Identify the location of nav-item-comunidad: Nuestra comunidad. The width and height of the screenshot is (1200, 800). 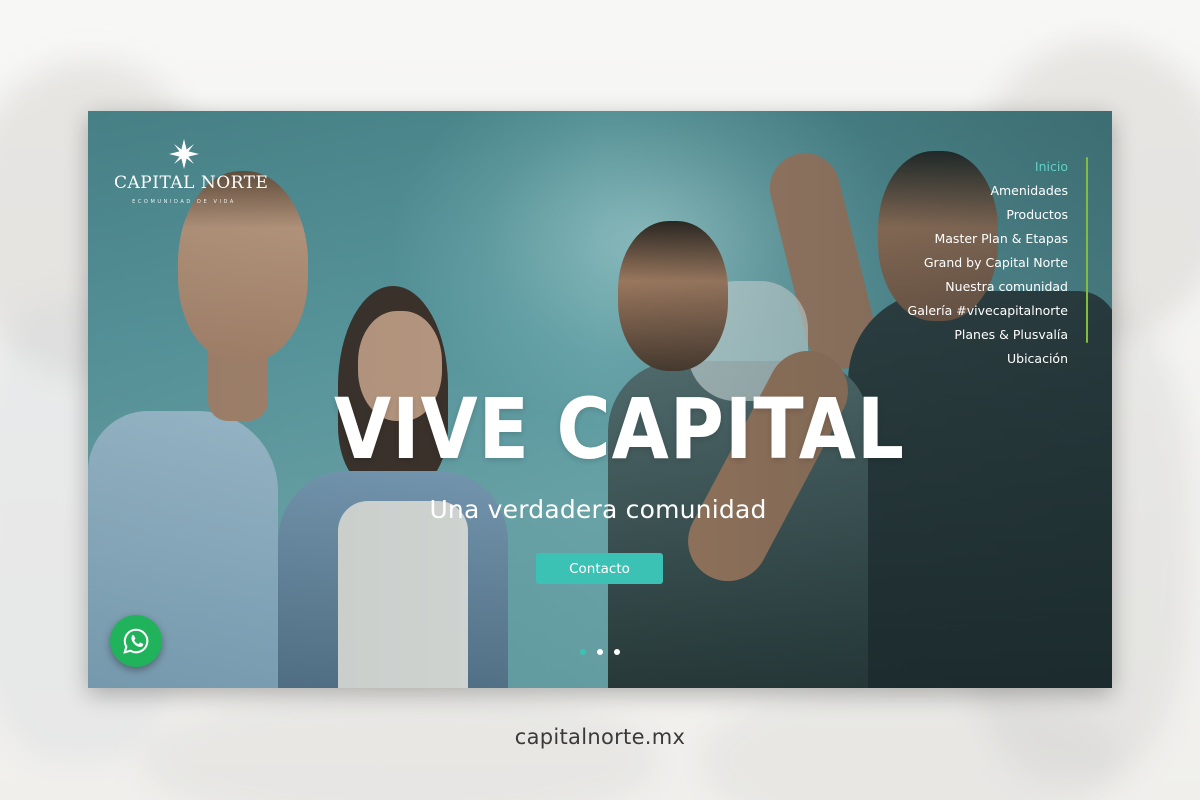
(988, 287).